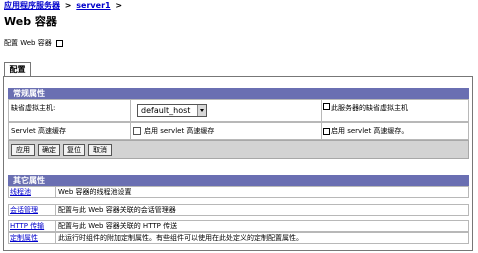  I want to click on button-bar: 应用 确定 复位 取消, so click(238, 149).